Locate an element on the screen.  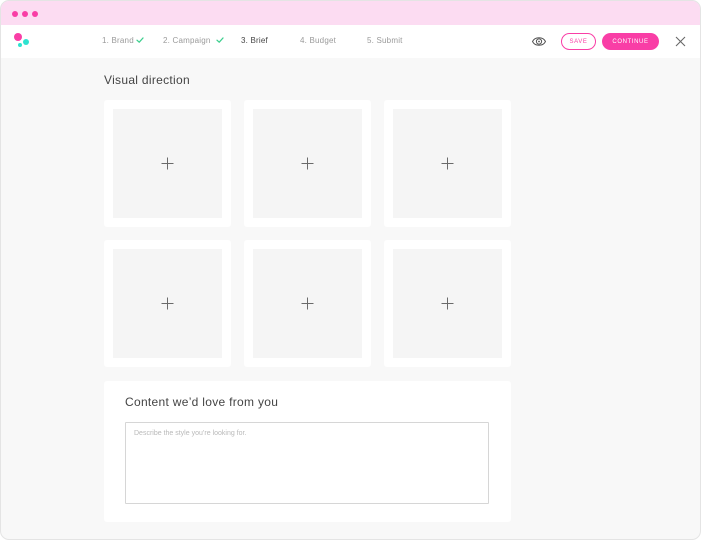
brand-logo-icon is located at coordinates (23, 42).